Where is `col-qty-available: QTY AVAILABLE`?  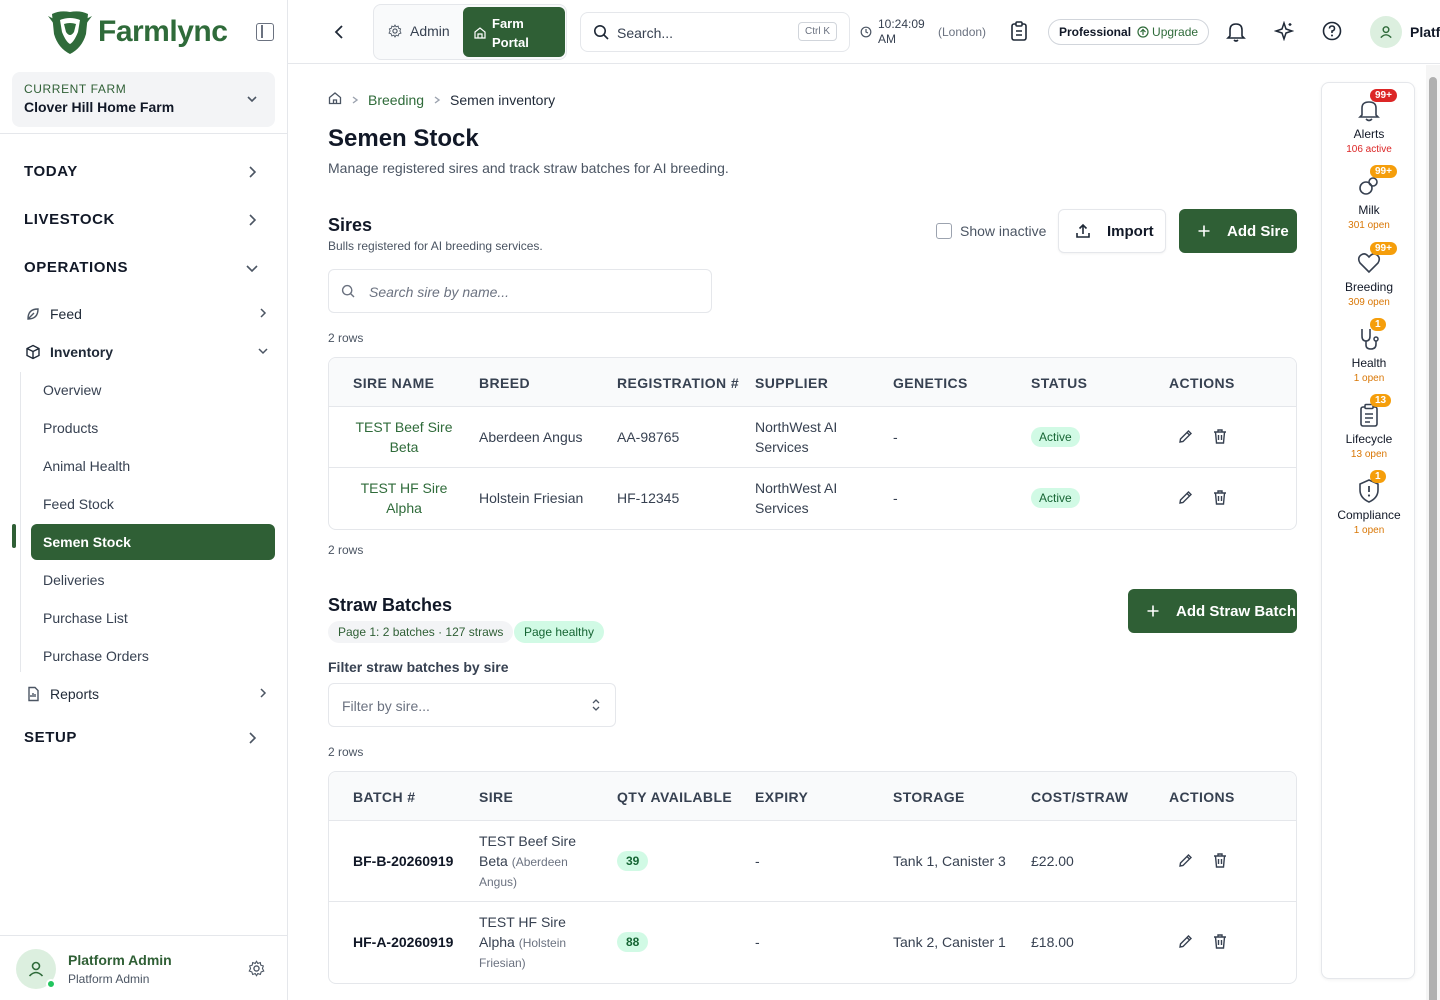
col-qty-available: QTY AVAILABLE is located at coordinates (674, 797).